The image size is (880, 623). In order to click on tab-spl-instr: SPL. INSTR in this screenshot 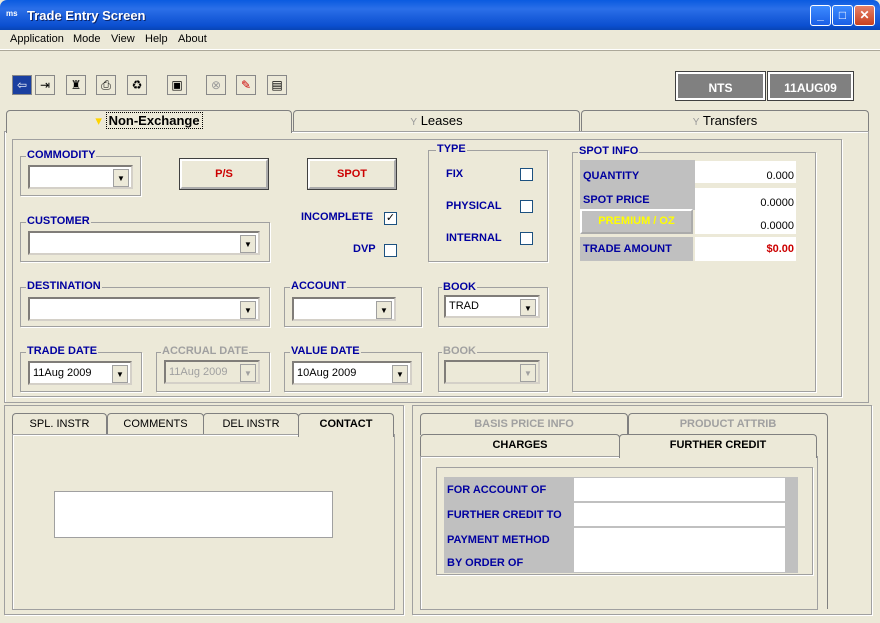, I will do `click(59, 424)`.